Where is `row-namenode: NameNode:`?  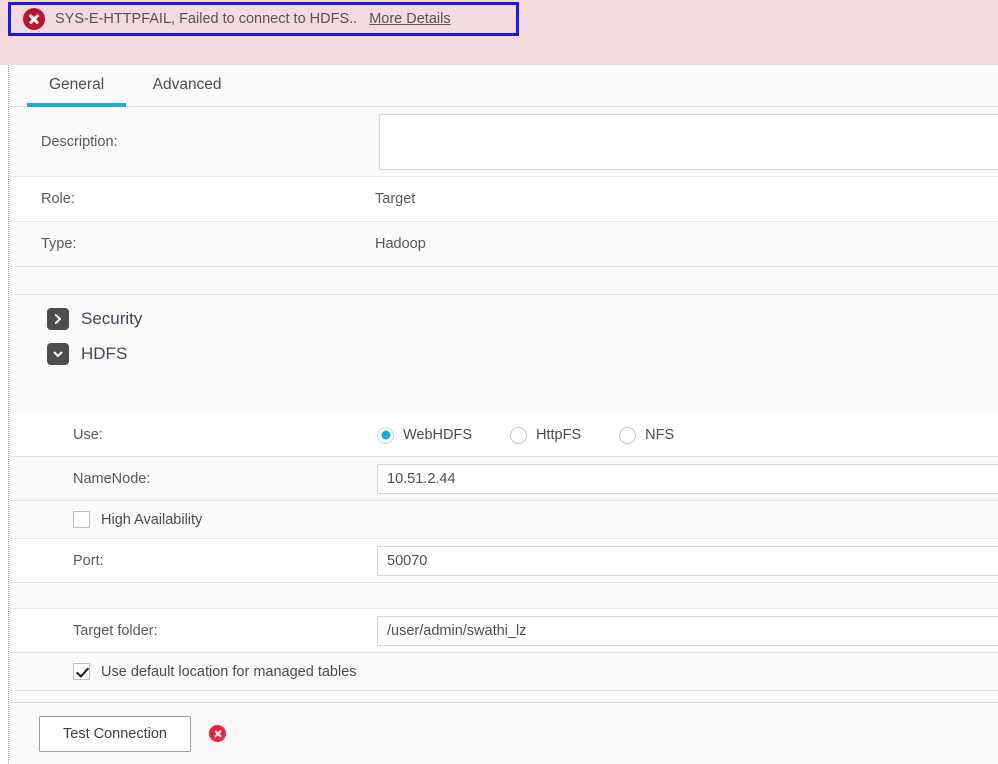
row-namenode: NameNode: is located at coordinates (503, 479).